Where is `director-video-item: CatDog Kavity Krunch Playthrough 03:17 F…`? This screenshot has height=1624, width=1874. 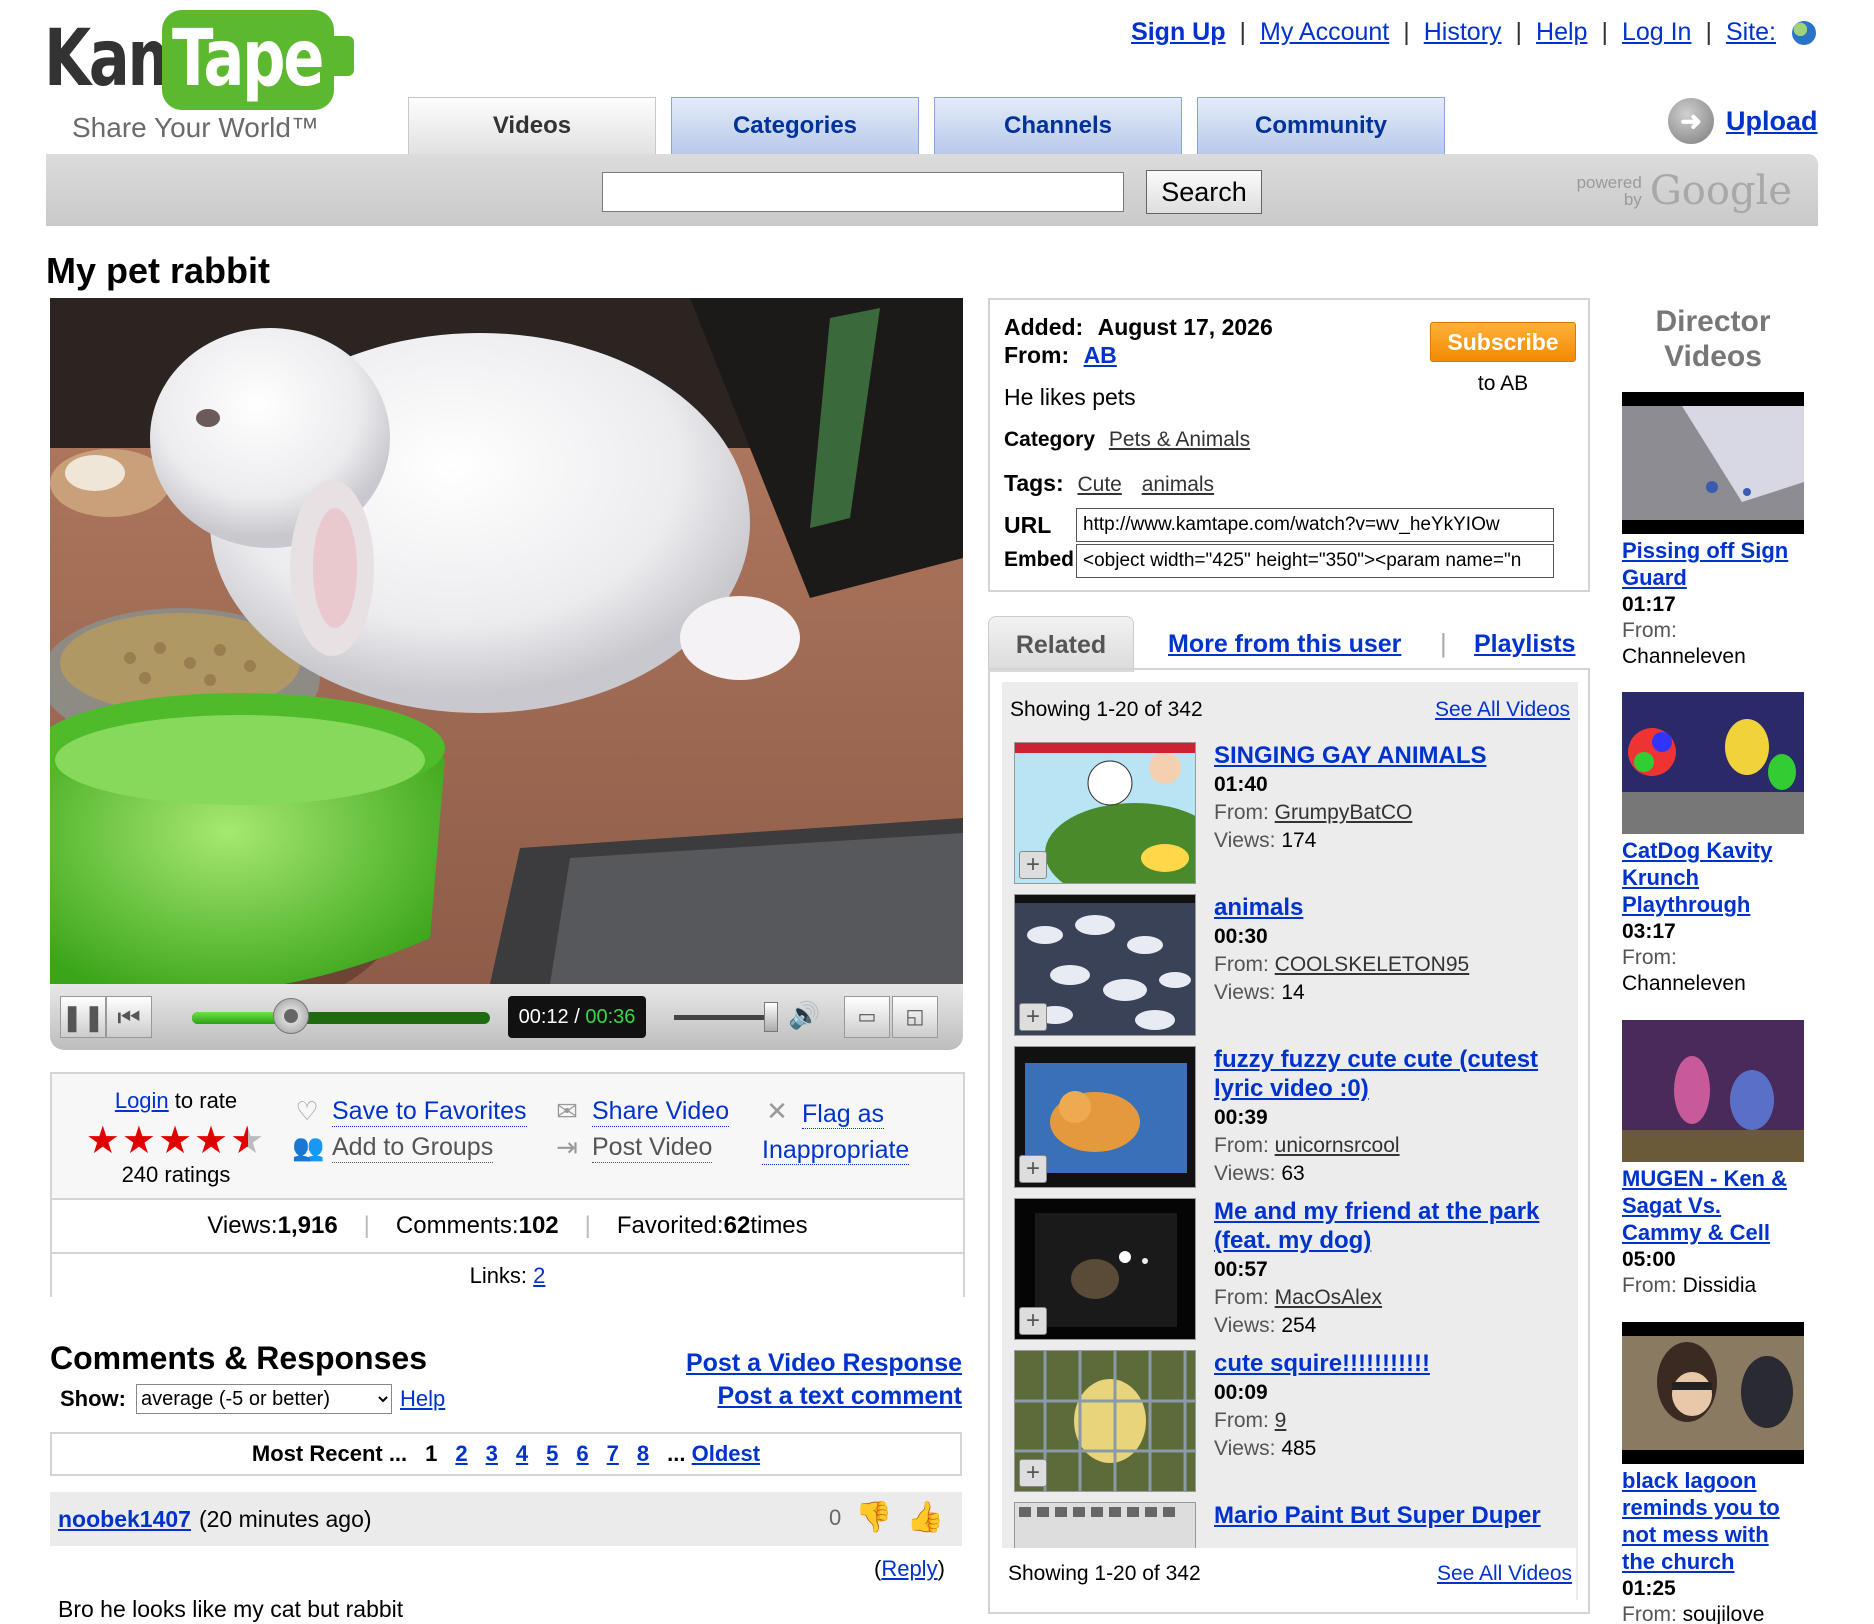
director-video-item: CatDog Kavity Krunch Playthrough 03:17 F… is located at coordinates (1713, 844).